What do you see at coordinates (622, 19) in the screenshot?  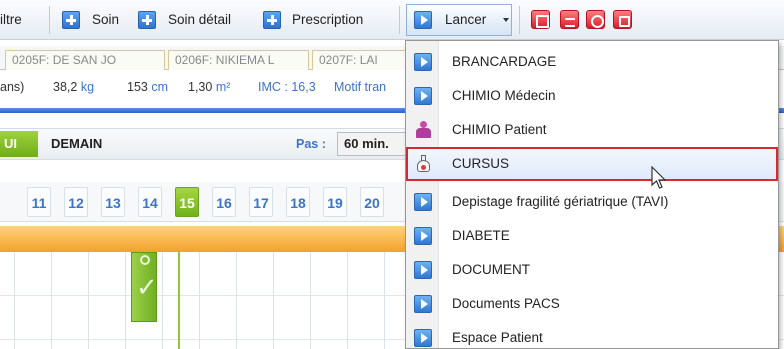 I see `module-icon` at bounding box center [622, 19].